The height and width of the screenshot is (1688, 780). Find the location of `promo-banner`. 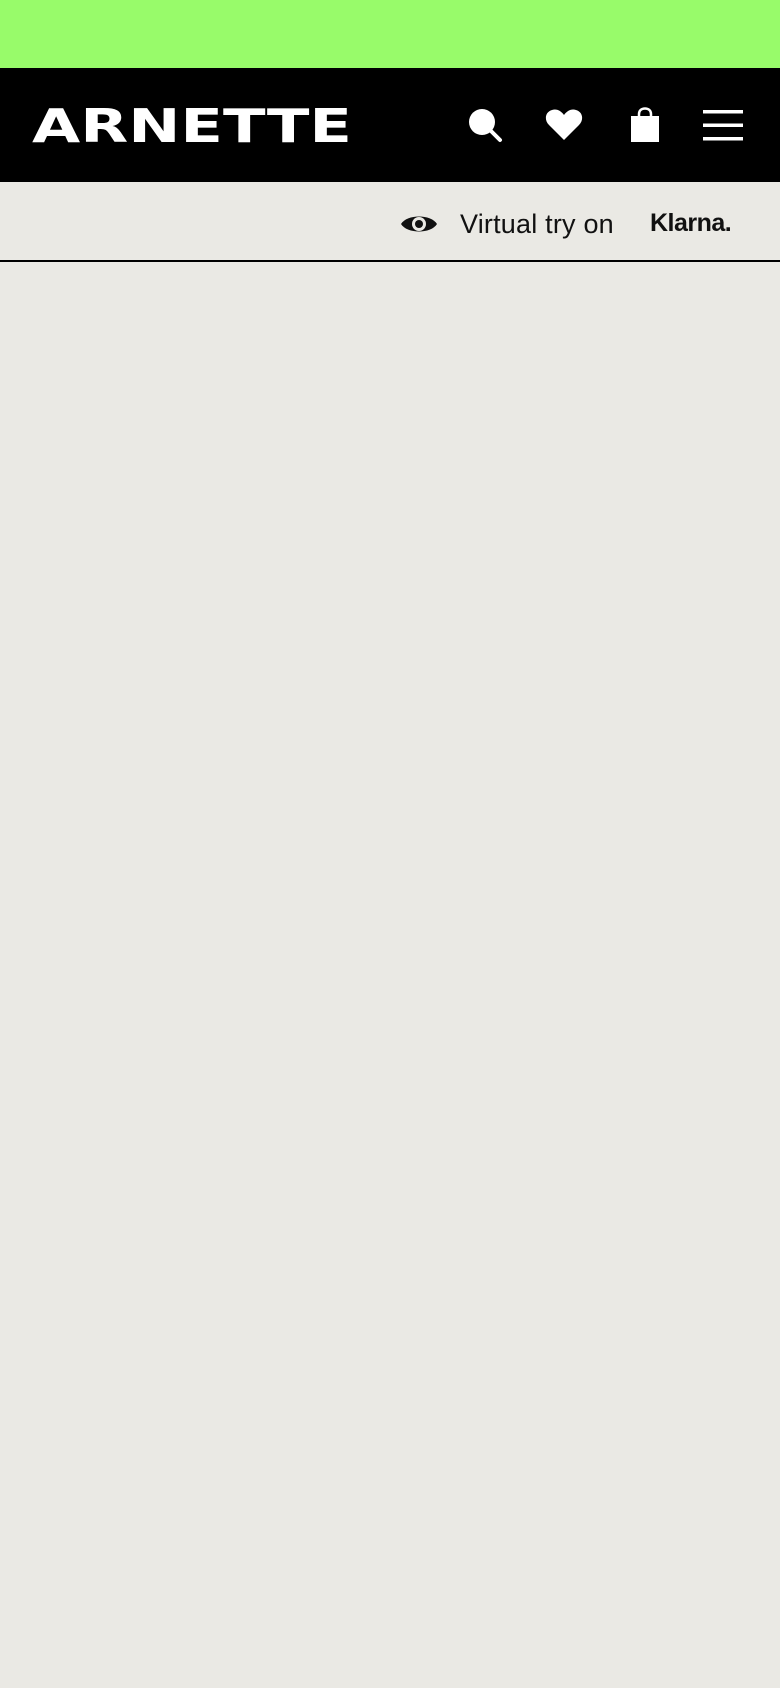

promo-banner is located at coordinates (390, 34).